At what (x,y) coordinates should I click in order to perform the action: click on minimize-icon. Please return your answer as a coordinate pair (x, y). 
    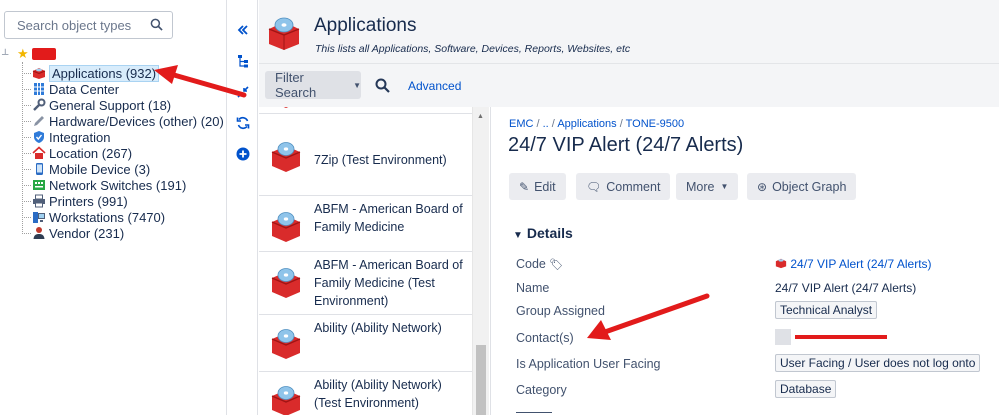
    Looking at the image, I should click on (243, 92).